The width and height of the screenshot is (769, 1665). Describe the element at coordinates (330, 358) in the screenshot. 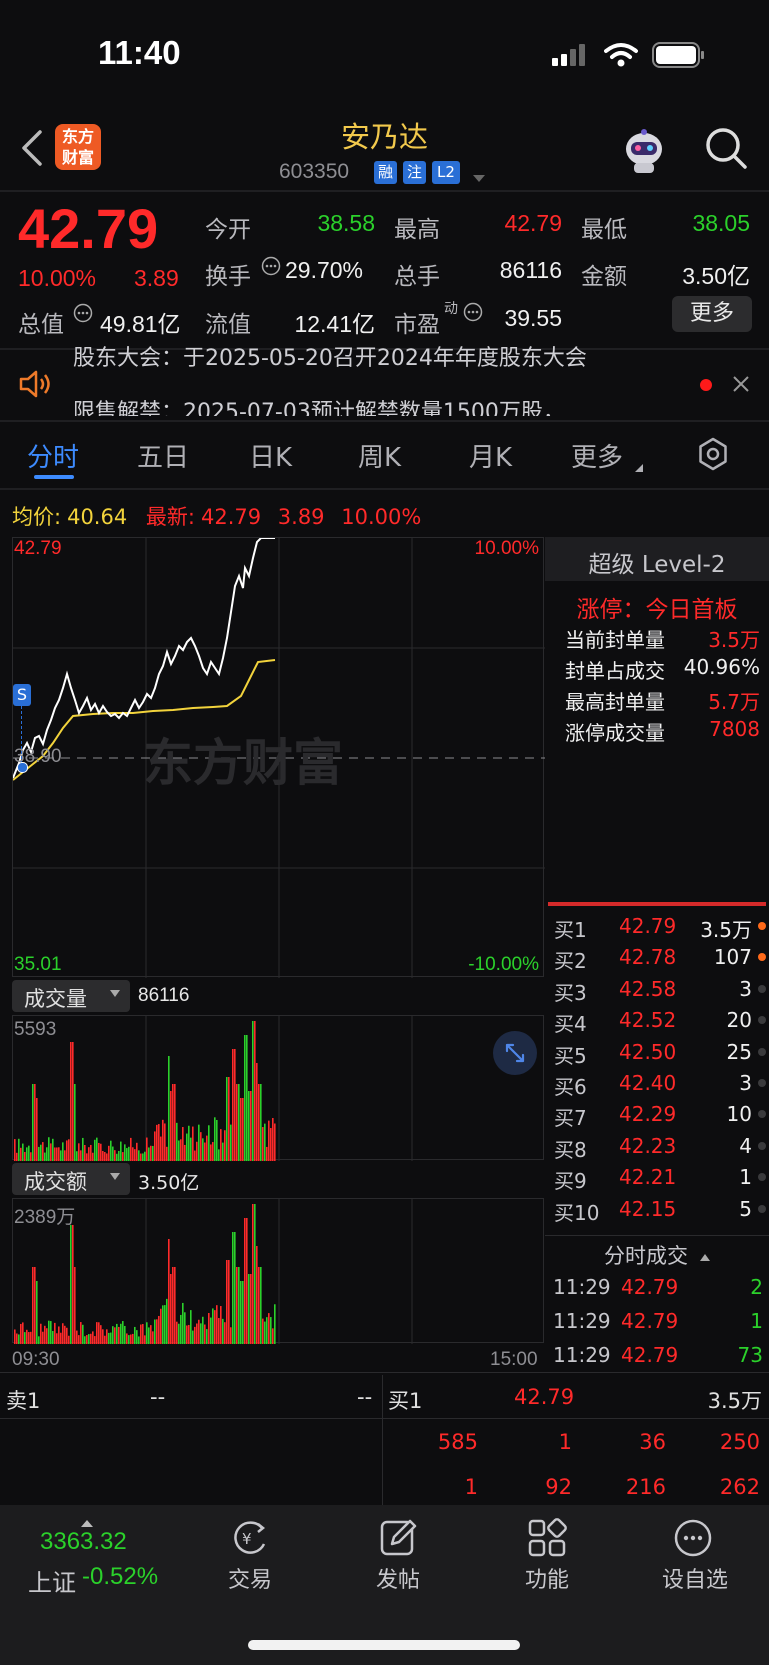

I see `notice-line: 股东大会：于2025-05-20召开2024年年度股东大会` at that location.